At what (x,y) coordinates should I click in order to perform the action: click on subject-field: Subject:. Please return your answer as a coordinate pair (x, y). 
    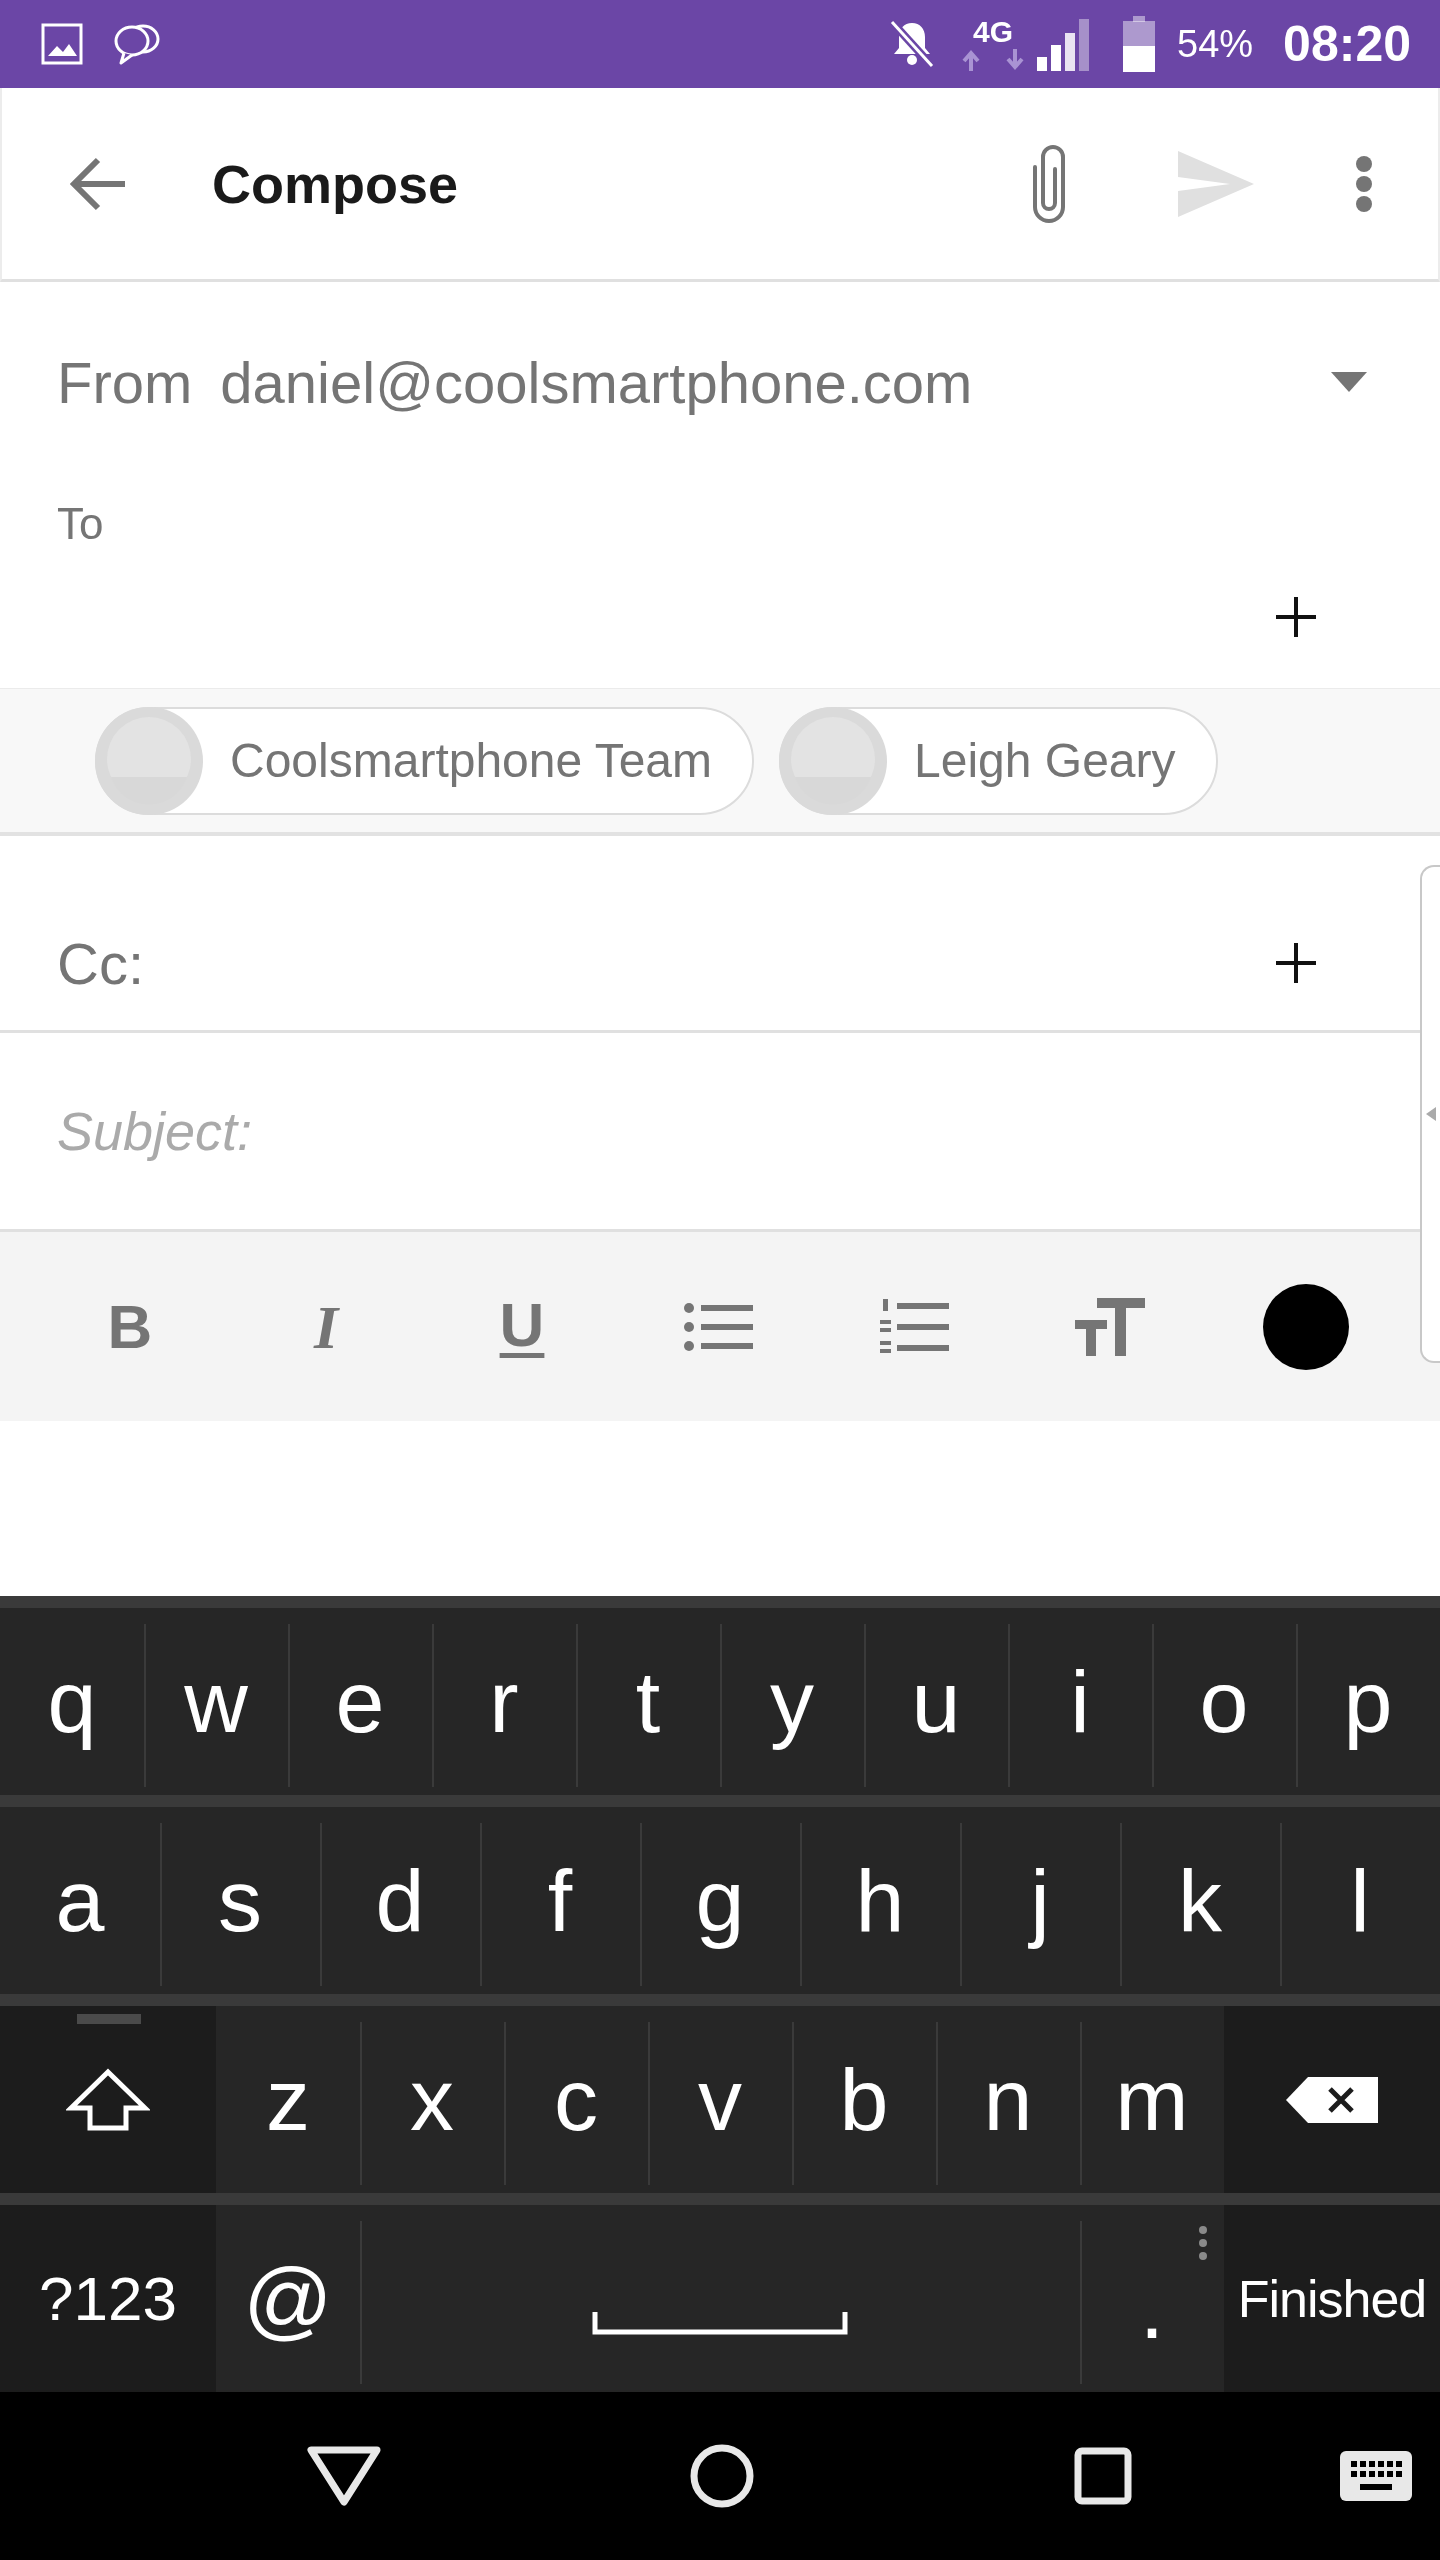
    Looking at the image, I should click on (709, 1131).